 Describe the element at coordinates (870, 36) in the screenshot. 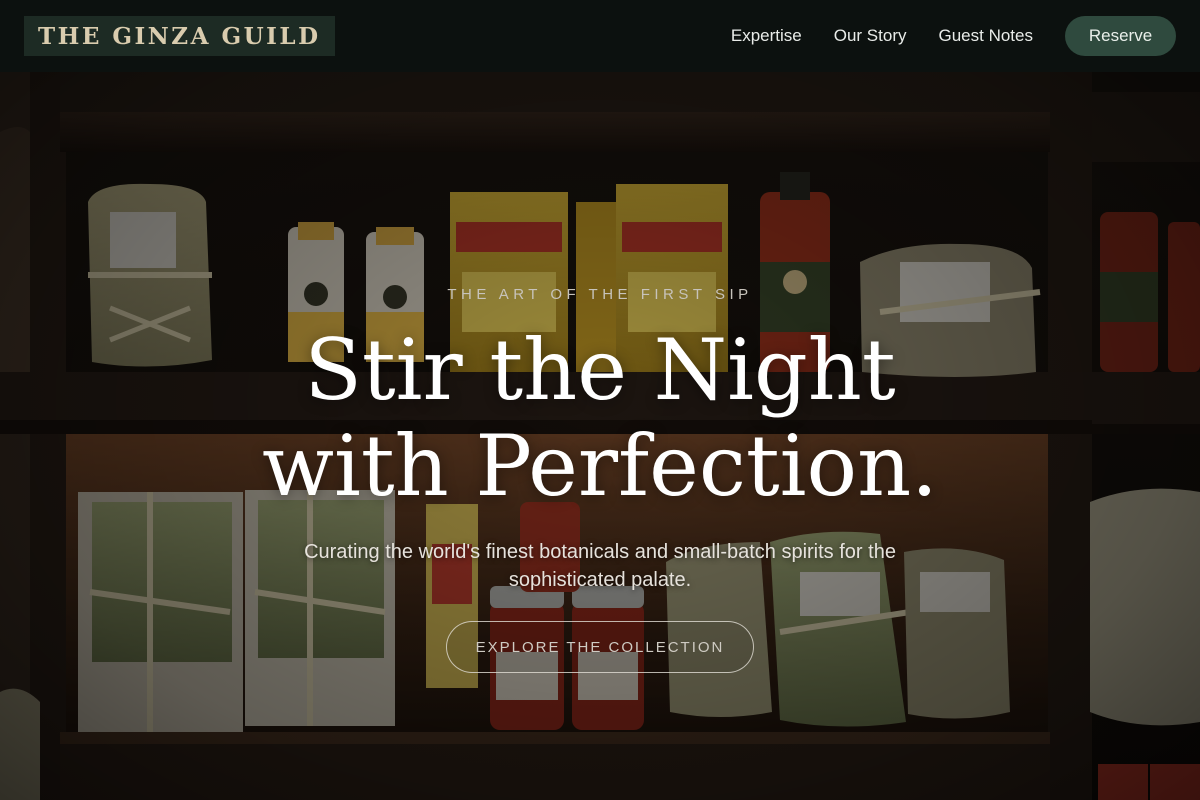

I see `nav-link-our-story: Our Story` at that location.